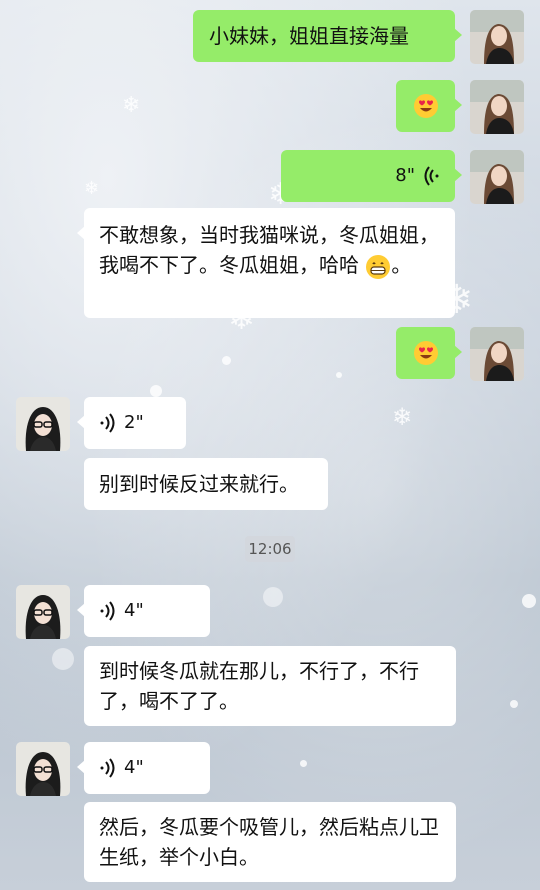 The height and width of the screenshot is (890, 540). Describe the element at coordinates (199, 484) in the screenshot. I see `message-text: 别到时候反过来就行。` at that location.